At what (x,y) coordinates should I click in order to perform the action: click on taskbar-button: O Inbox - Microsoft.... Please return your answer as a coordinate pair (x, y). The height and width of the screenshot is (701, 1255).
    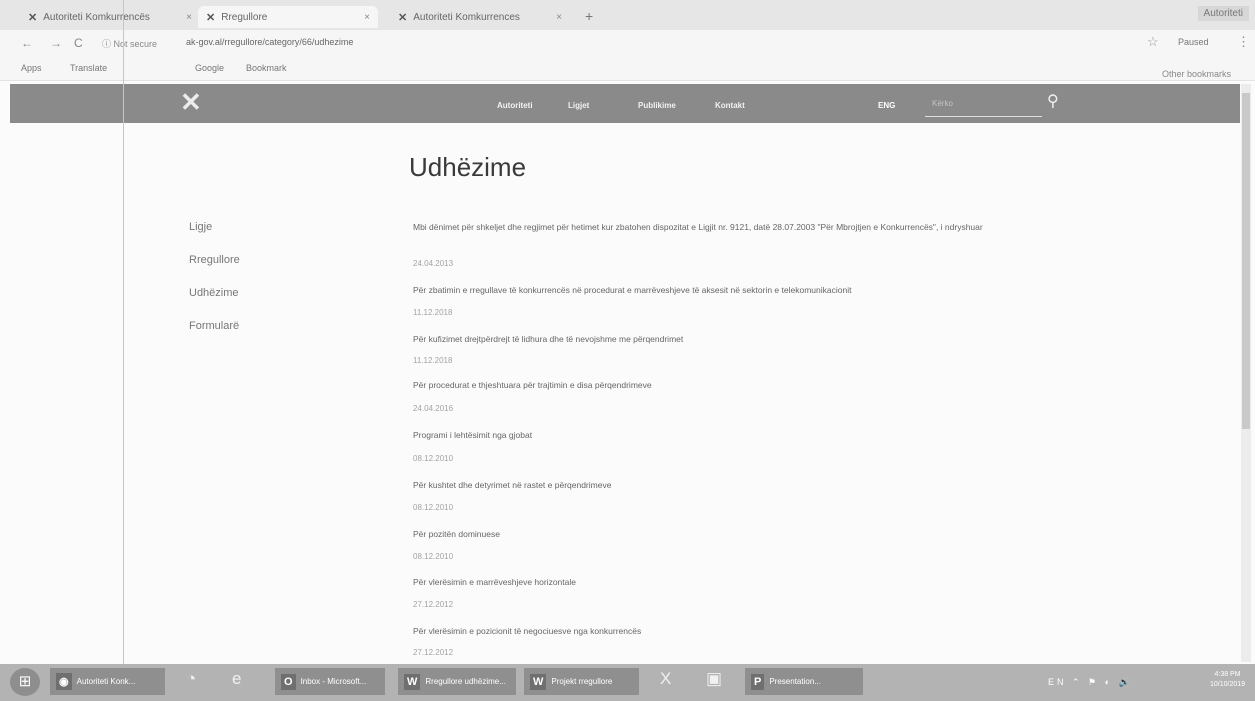
    Looking at the image, I should click on (330, 681).